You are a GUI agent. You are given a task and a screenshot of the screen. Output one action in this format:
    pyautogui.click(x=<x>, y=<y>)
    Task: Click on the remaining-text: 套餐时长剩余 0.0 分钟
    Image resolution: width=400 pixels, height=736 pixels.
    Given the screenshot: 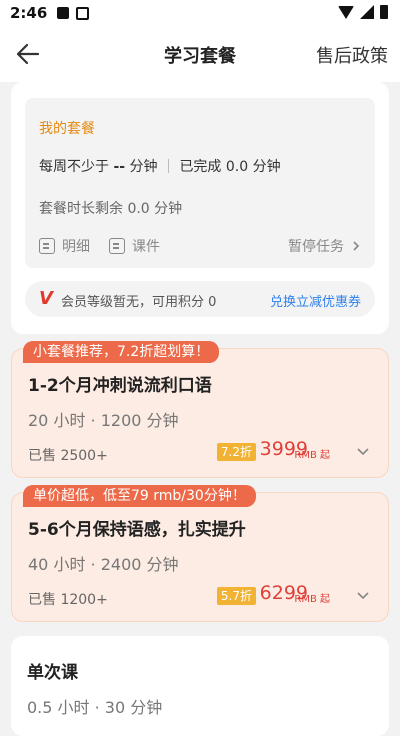 What is the action you would take?
    pyautogui.click(x=111, y=209)
    